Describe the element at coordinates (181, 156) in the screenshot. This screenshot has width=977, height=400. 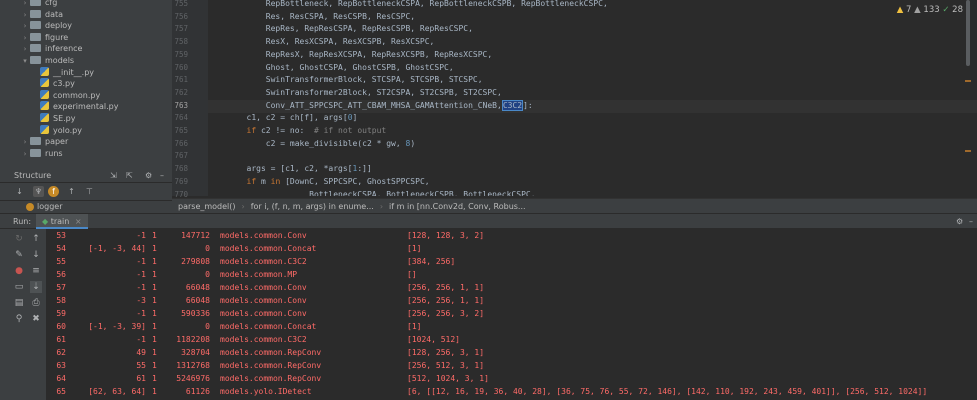
I see `line-number: 767` at that location.